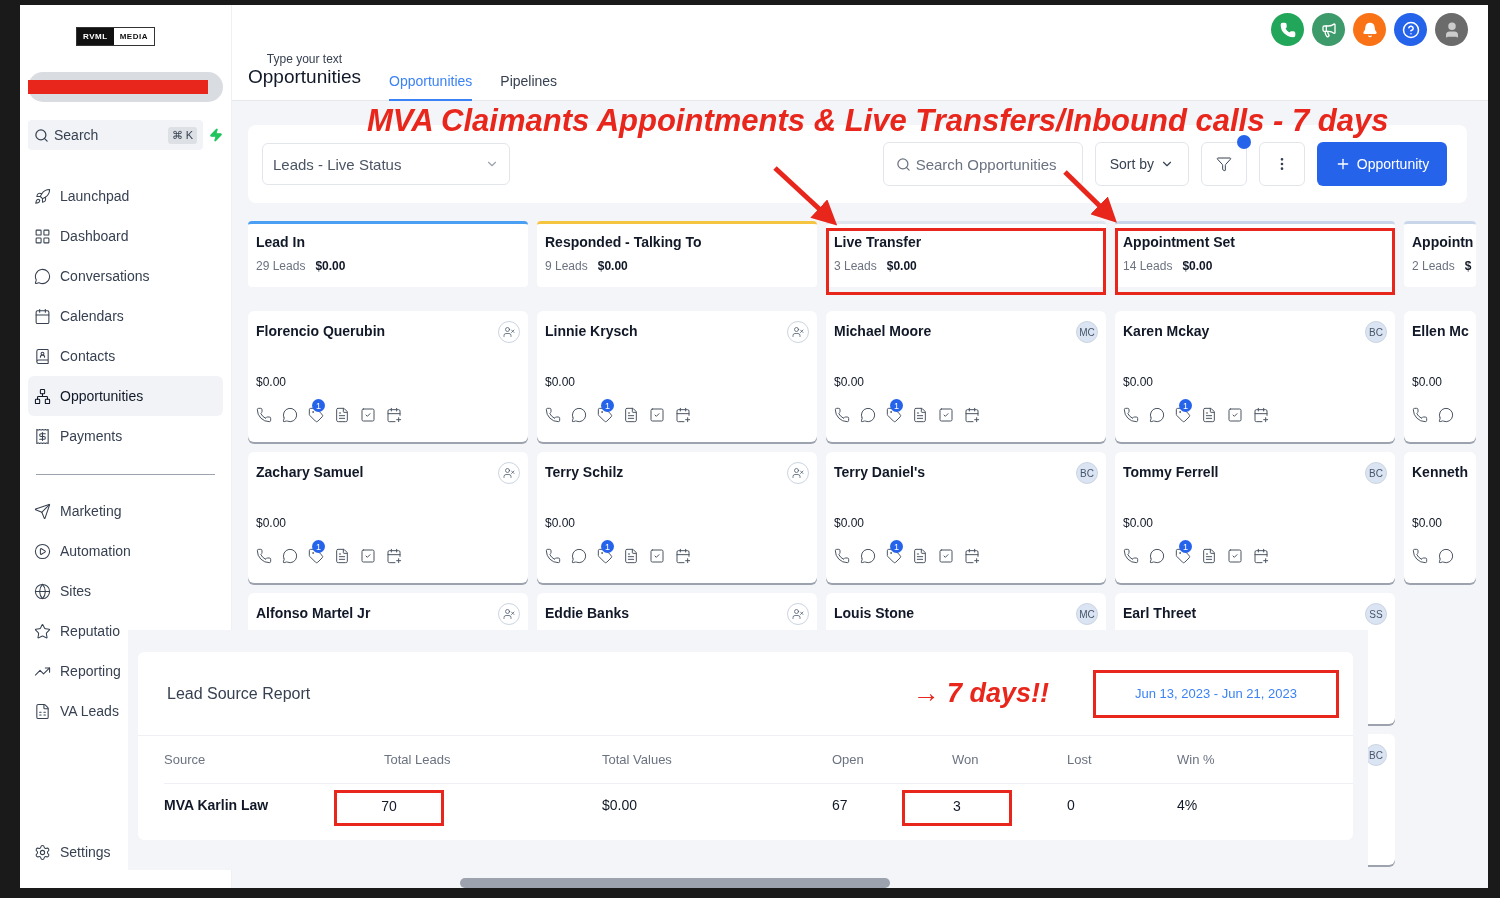 The height and width of the screenshot is (898, 1500). Describe the element at coordinates (75, 356) in the screenshot. I see `nav-item: Contacts` at that location.